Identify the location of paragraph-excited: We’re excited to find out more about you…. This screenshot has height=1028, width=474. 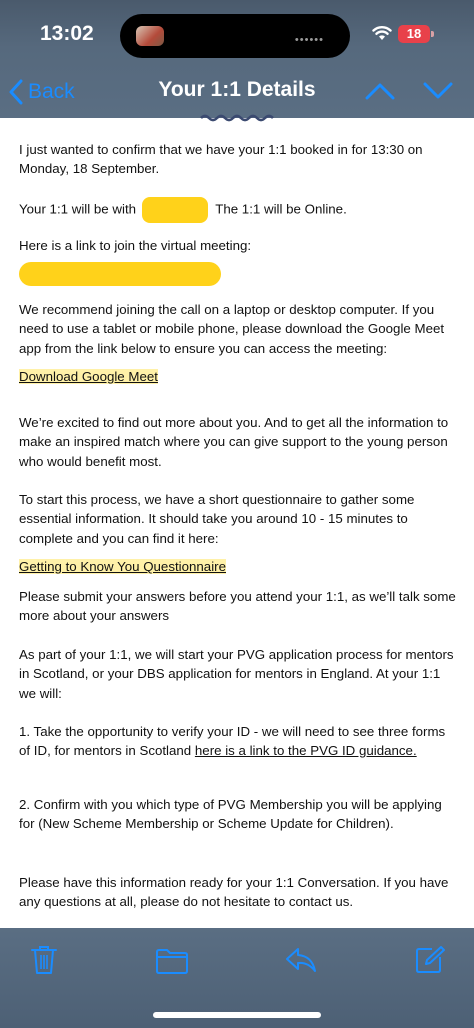
(234, 442).